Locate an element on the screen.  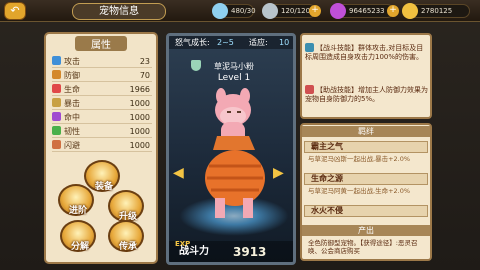
next-pet-arrow-icon: ▶ is located at coordinates (281, 173).